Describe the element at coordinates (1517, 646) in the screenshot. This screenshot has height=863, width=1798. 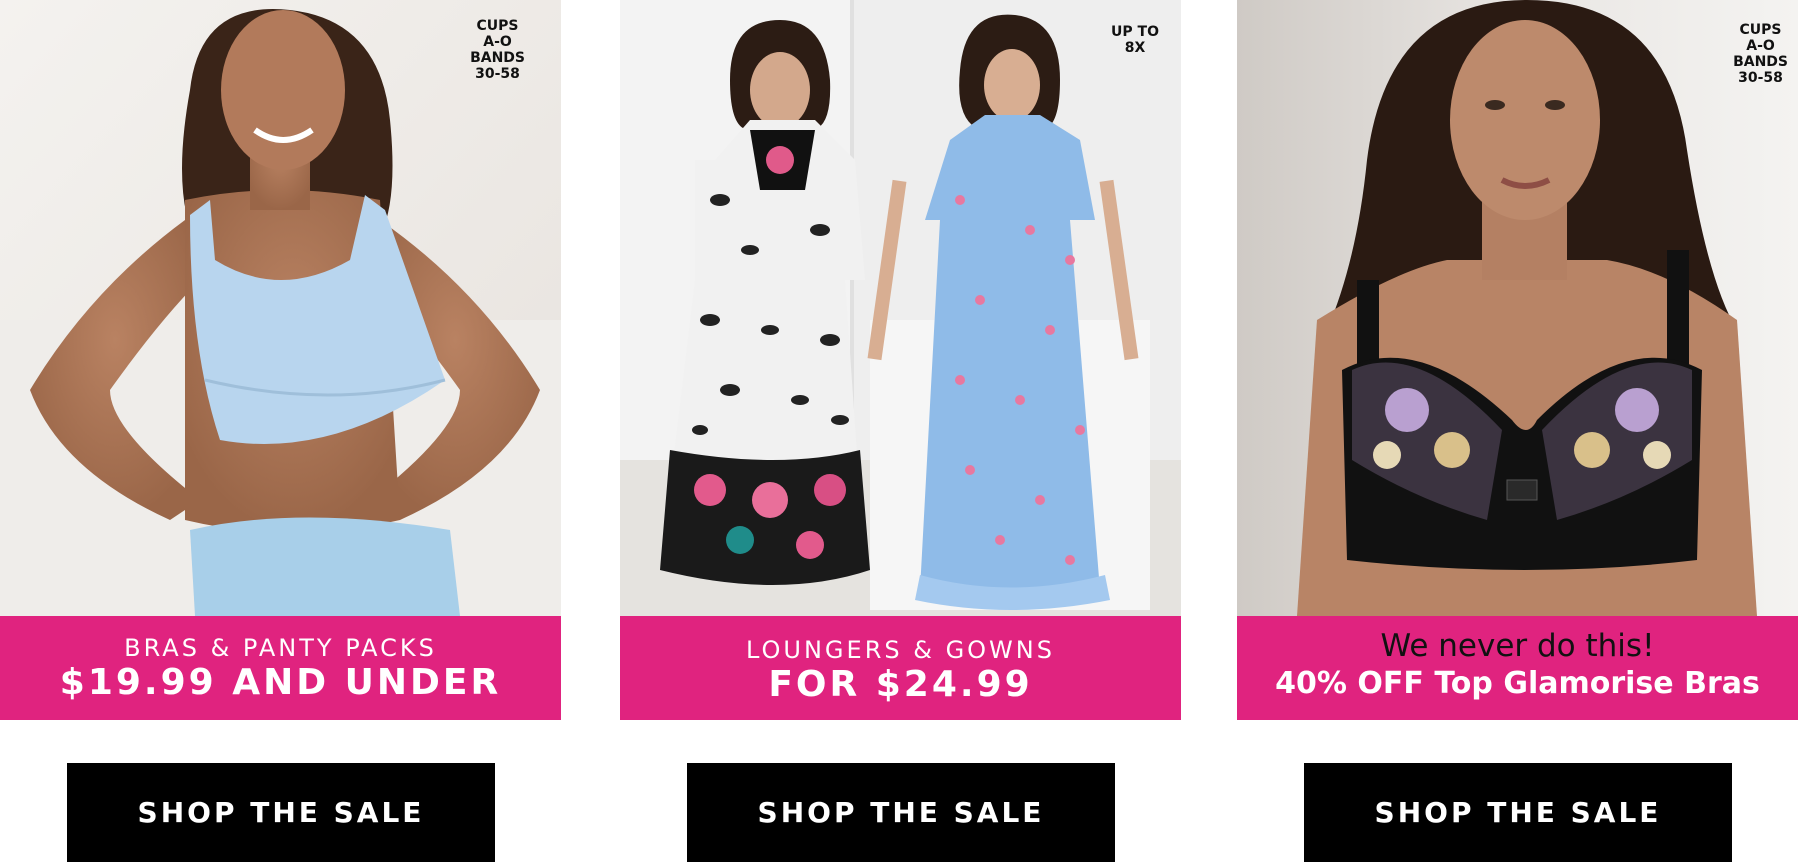
I see `banner-headline: We never do this!` at that location.